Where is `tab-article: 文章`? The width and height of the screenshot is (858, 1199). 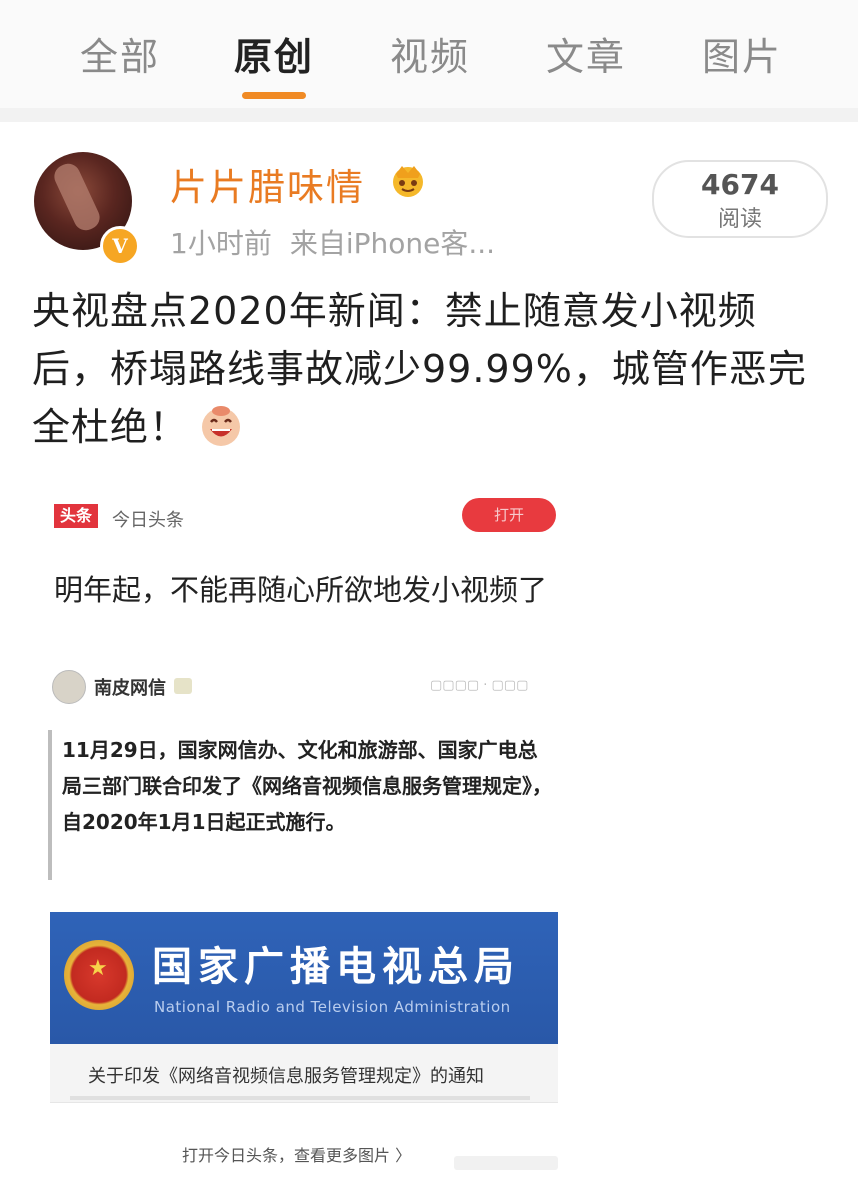 tab-article: 文章 is located at coordinates (586, 53).